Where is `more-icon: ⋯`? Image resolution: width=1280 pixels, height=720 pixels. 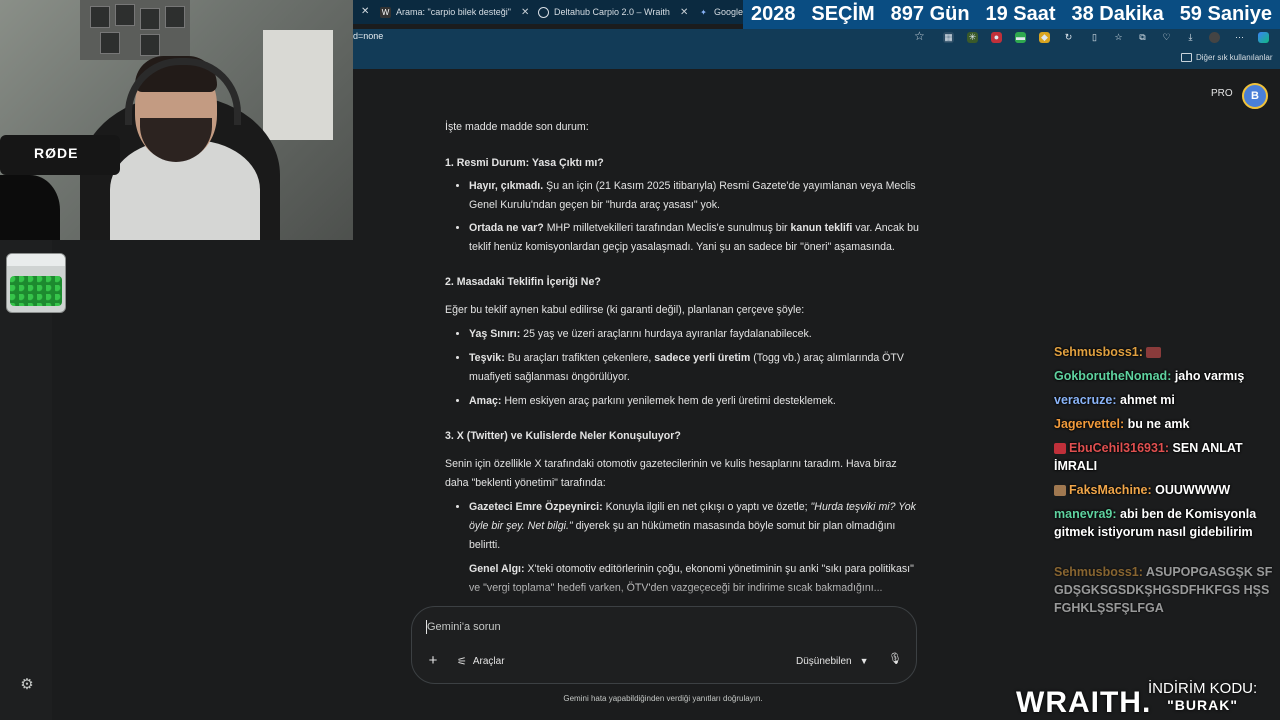 more-icon: ⋯ is located at coordinates (1239, 37).